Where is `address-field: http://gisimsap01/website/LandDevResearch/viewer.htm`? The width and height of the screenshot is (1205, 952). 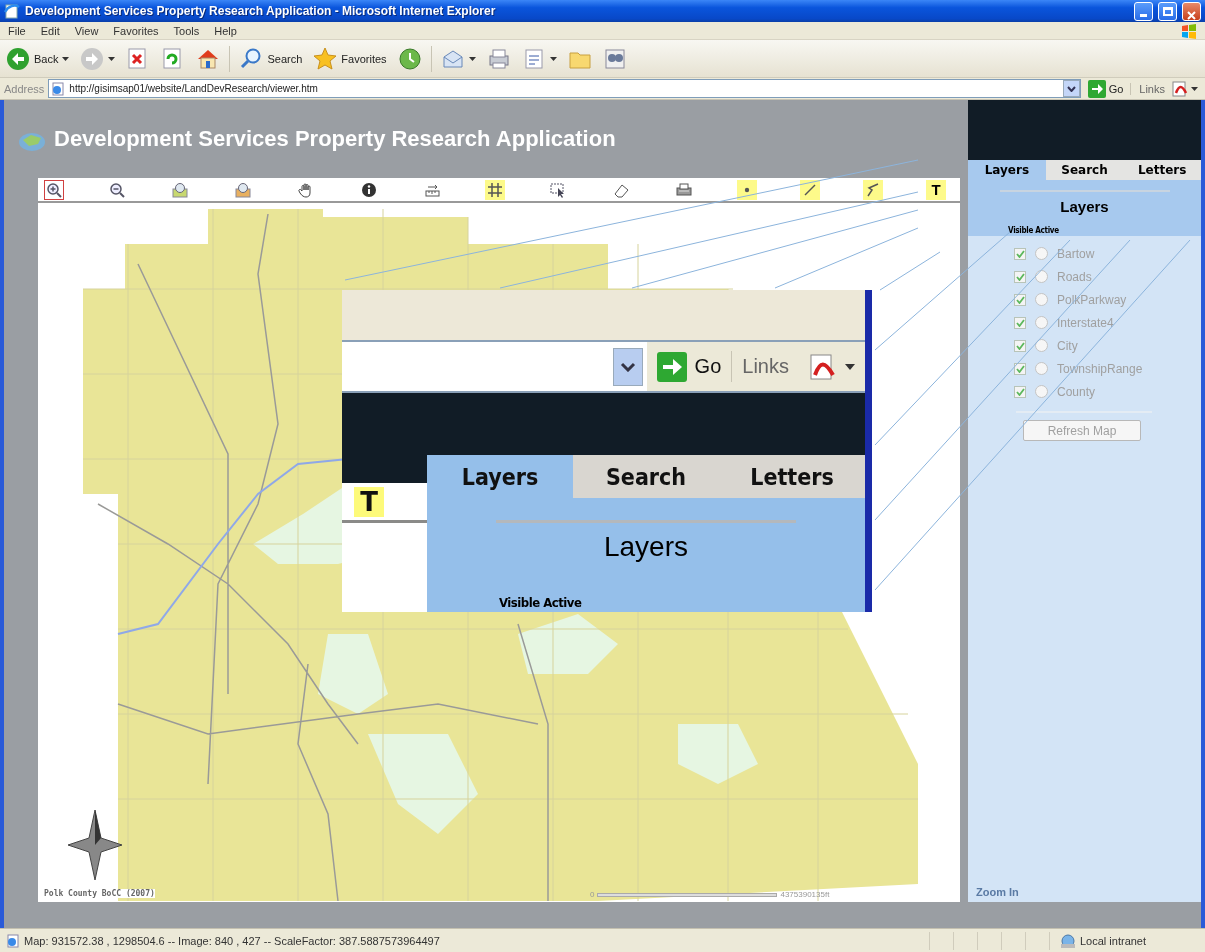 address-field: http://gisimsap01/website/LandDevResearch/viewer.htm is located at coordinates (564, 88).